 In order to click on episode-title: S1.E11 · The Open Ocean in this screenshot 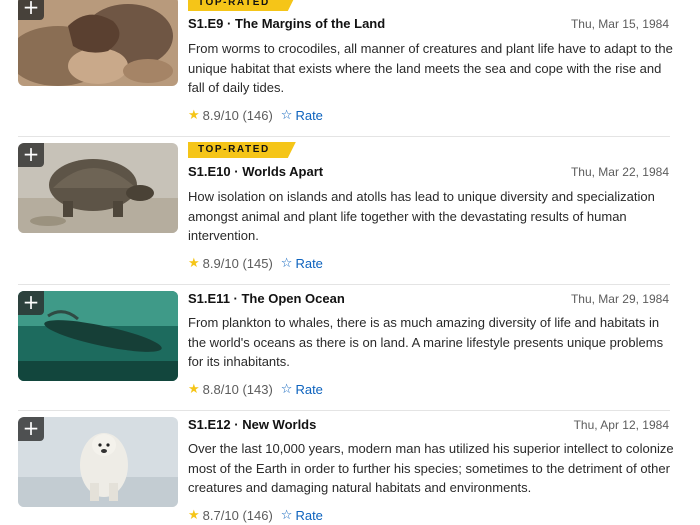, I will do `click(266, 298)`.